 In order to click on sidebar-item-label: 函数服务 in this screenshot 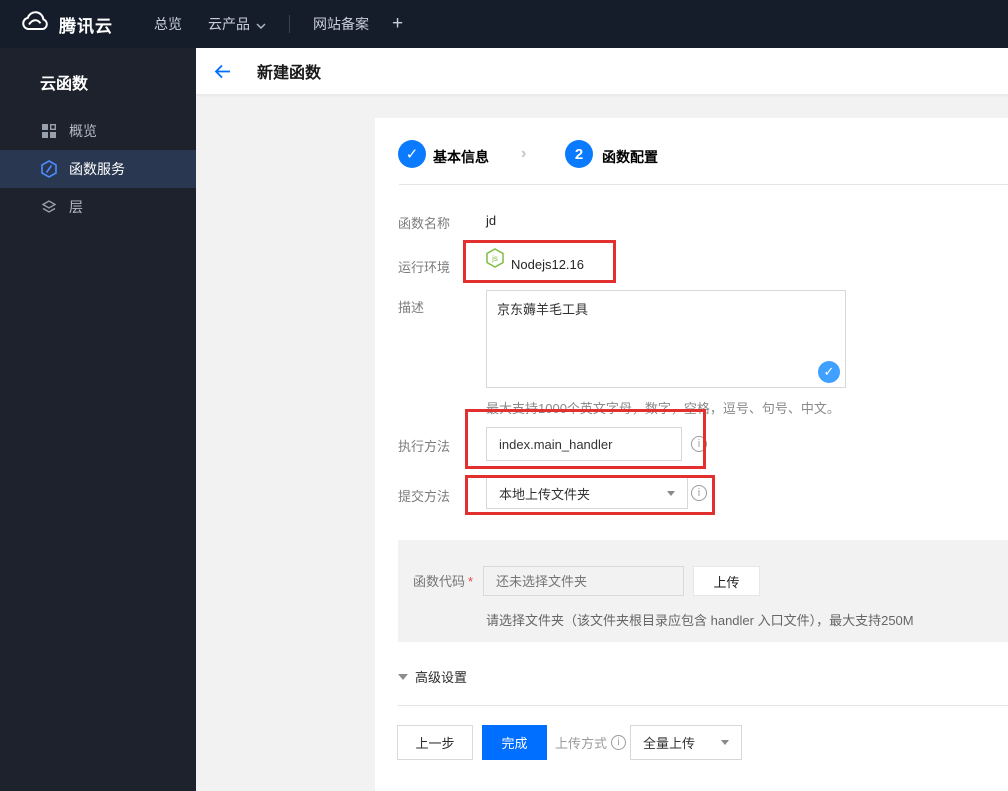, I will do `click(97, 169)`.